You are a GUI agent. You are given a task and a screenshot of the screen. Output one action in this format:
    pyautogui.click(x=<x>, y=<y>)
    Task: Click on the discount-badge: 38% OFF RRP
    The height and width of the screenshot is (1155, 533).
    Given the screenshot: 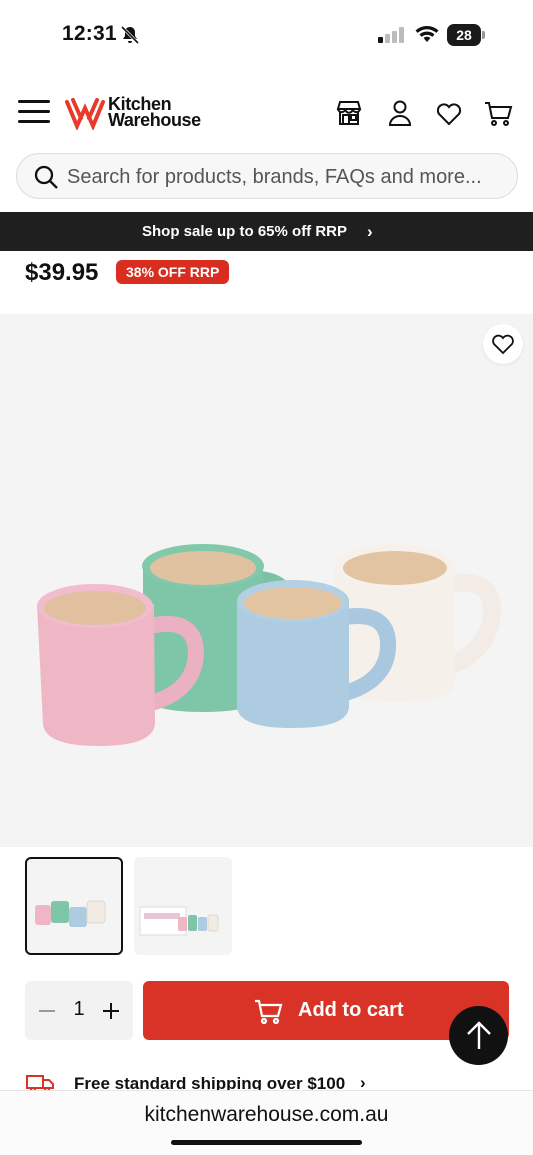 What is the action you would take?
    pyautogui.click(x=173, y=272)
    